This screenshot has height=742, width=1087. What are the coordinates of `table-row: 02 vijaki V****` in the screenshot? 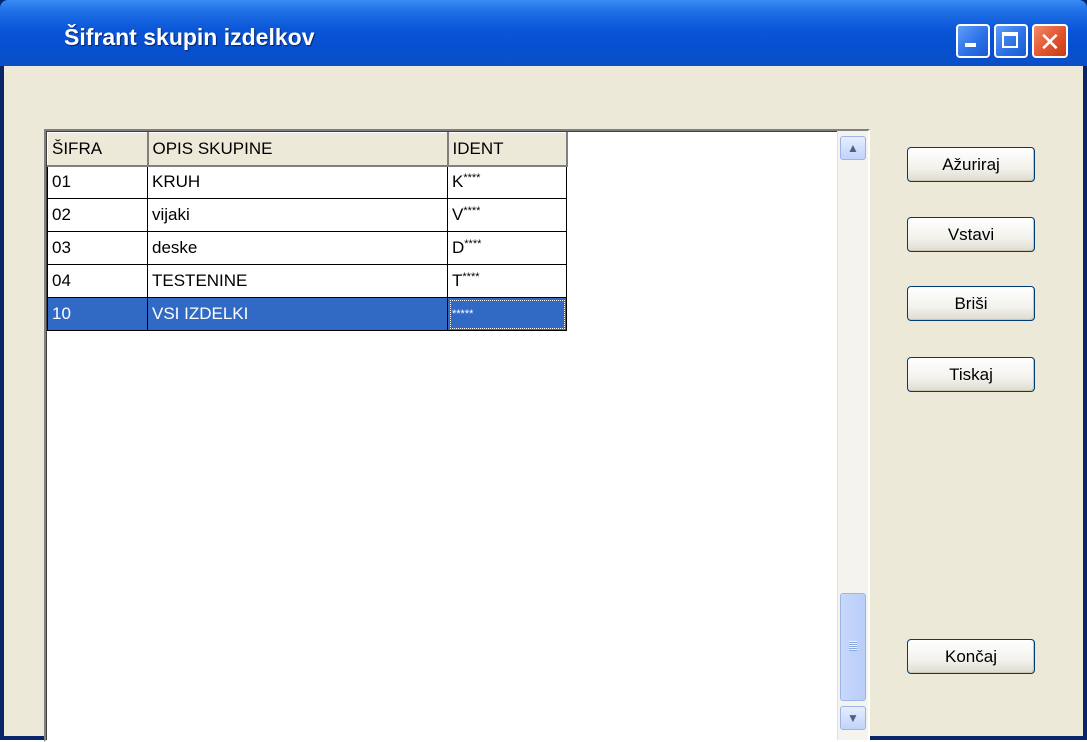 It's located at (307, 215).